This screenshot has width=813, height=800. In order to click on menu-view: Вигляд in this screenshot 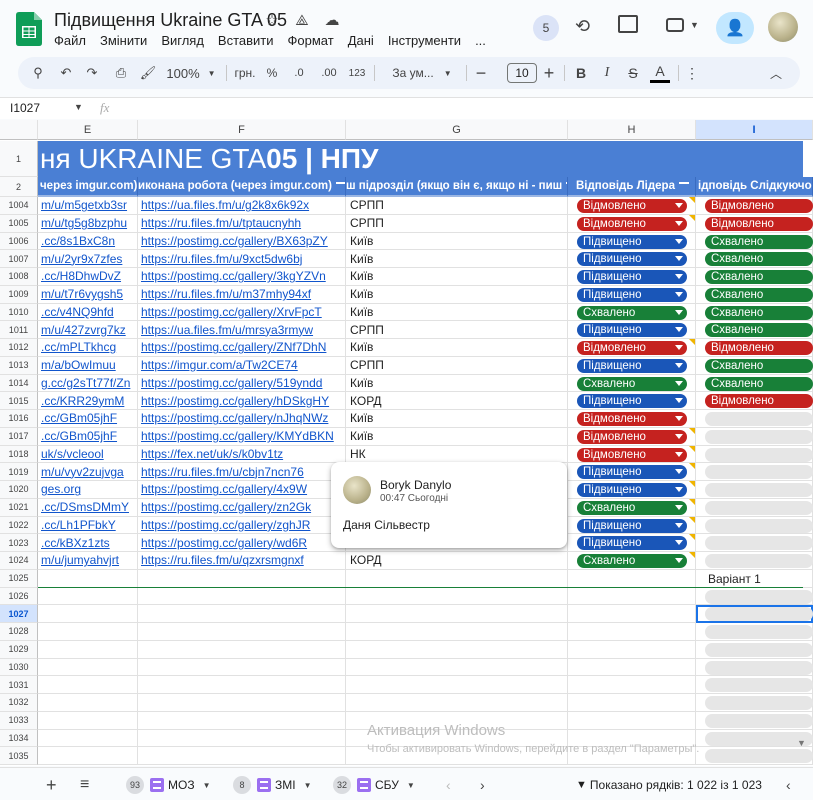, I will do `click(182, 40)`.